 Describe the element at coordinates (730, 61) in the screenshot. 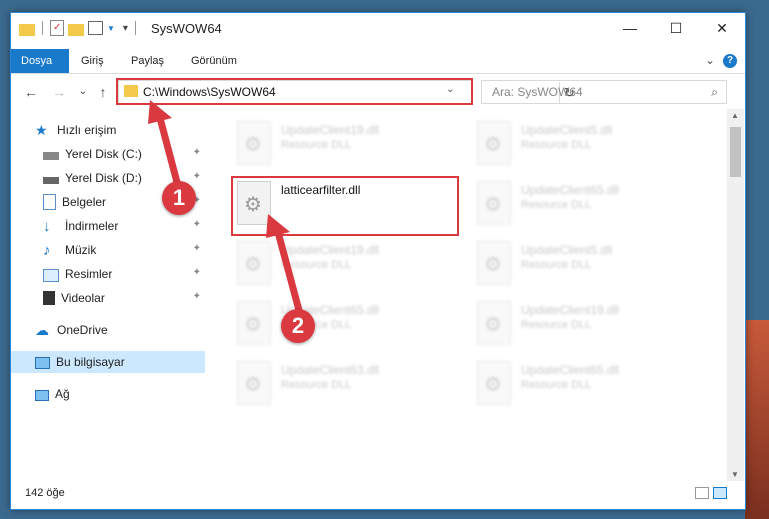

I see `help-icon: ?` at that location.